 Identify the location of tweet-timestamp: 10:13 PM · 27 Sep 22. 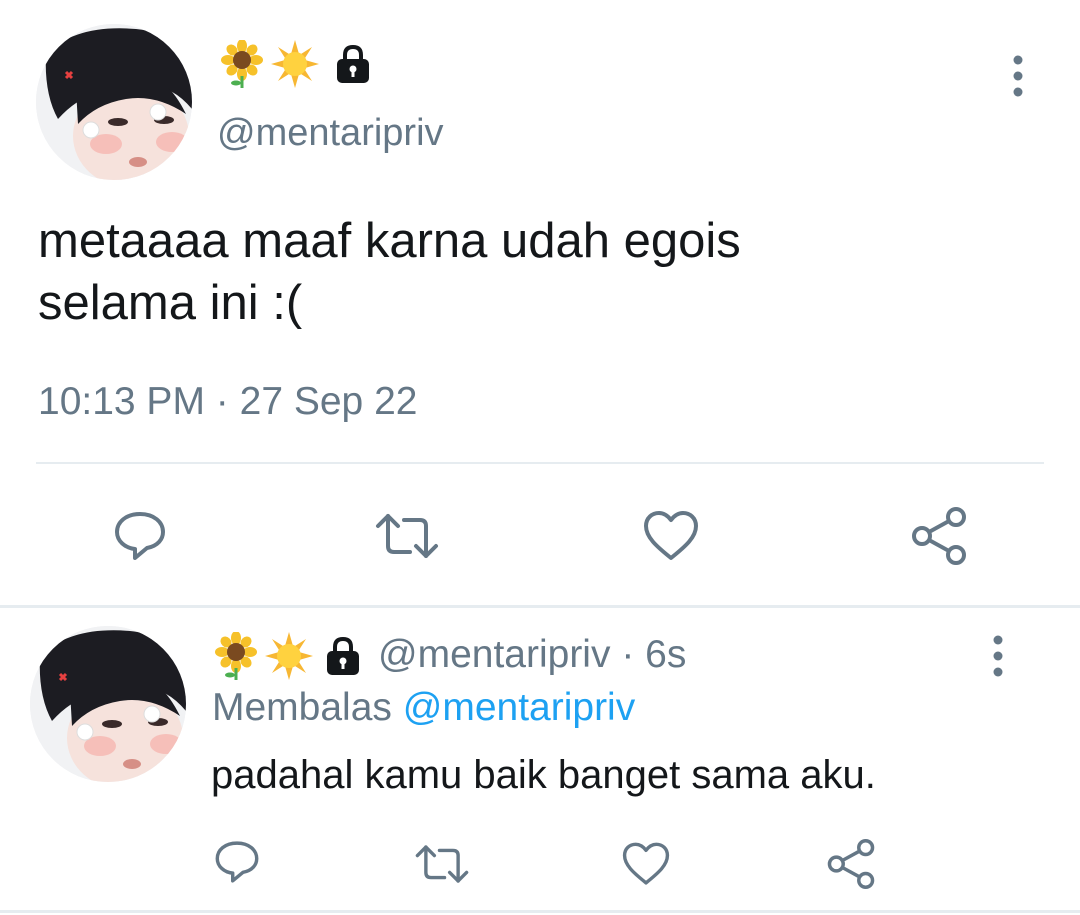
(227, 402).